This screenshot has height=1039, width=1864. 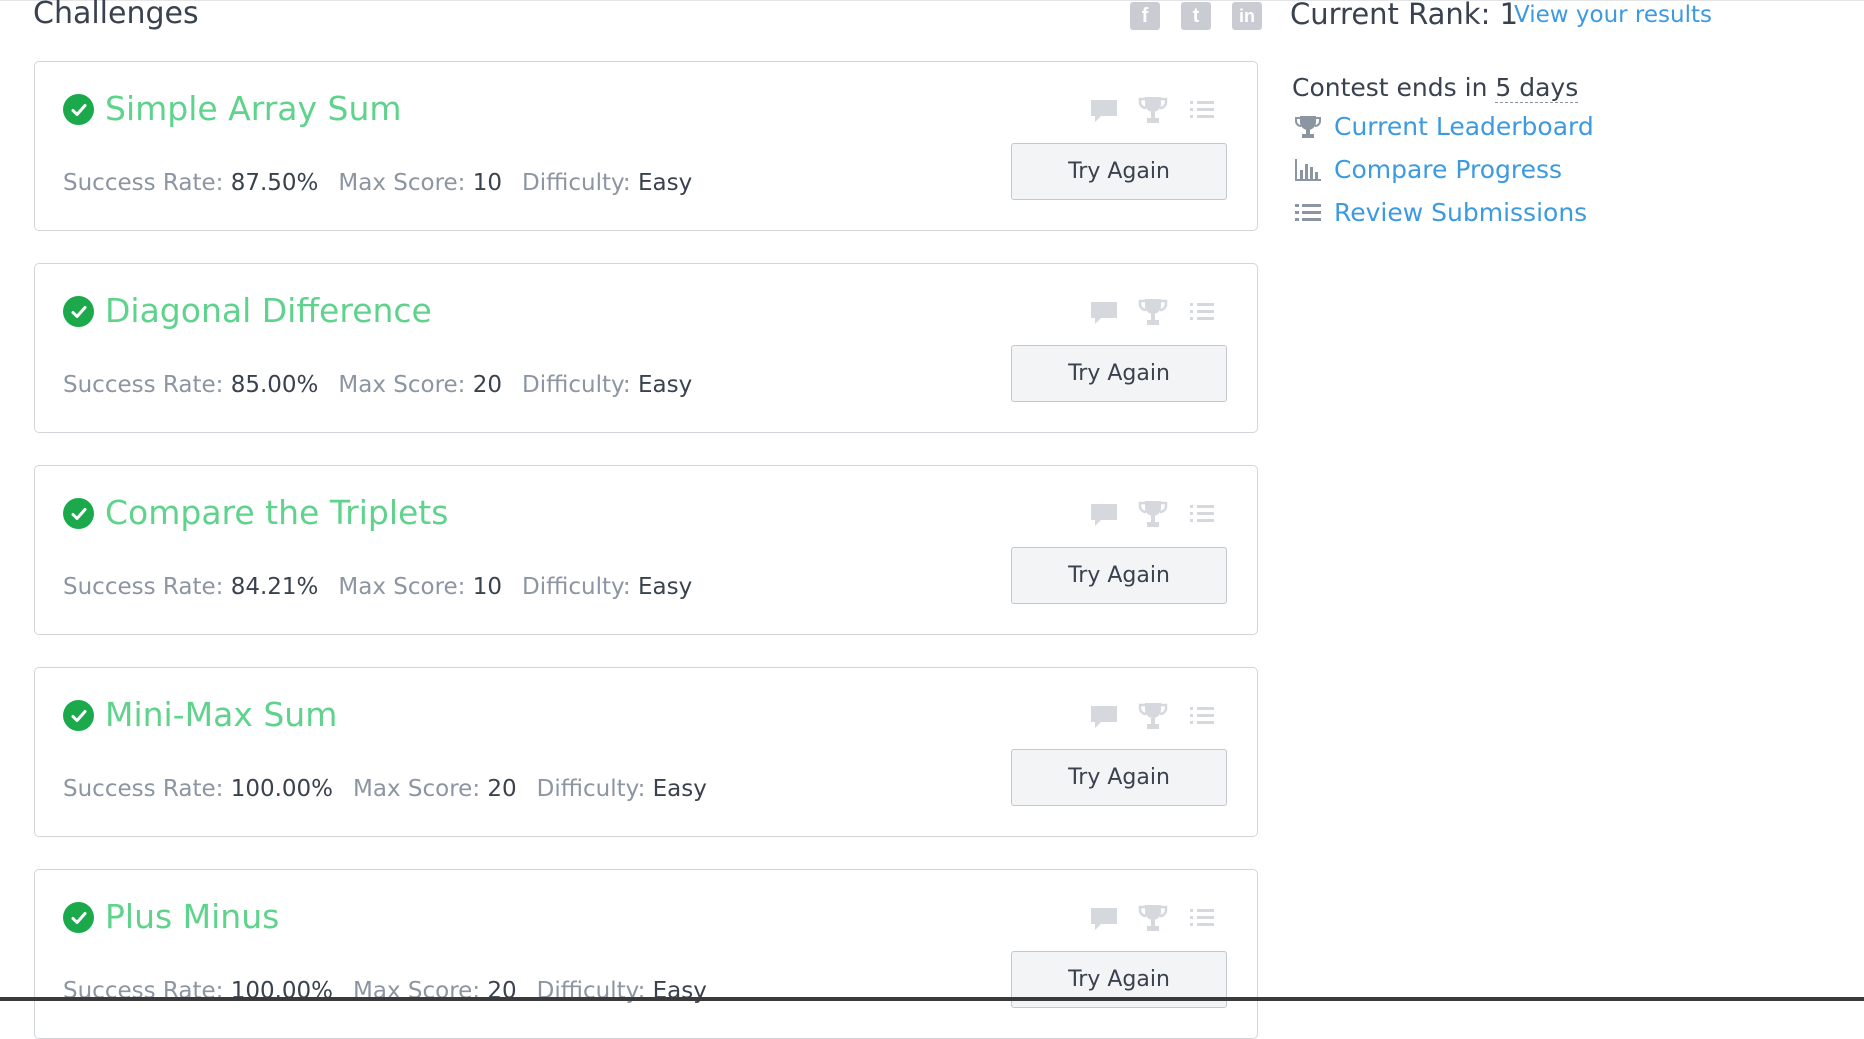 I want to click on current-rank: Current Rank: 1, so click(x=1404, y=15).